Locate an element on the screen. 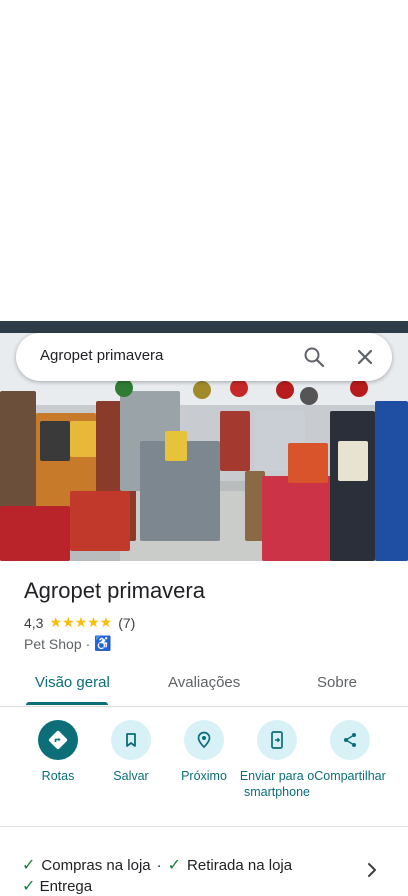  send-to-phone-button: Enviar para o smartphone is located at coordinates (277, 759).